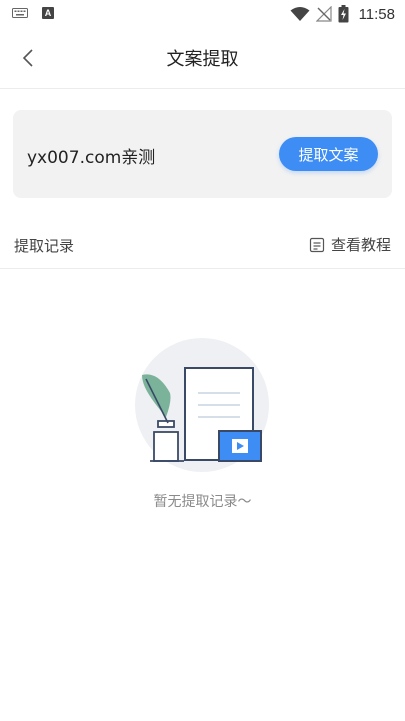 This screenshot has height=721, width=405. What do you see at coordinates (44, 246) in the screenshot?
I see `records-title: 提取记录` at bounding box center [44, 246].